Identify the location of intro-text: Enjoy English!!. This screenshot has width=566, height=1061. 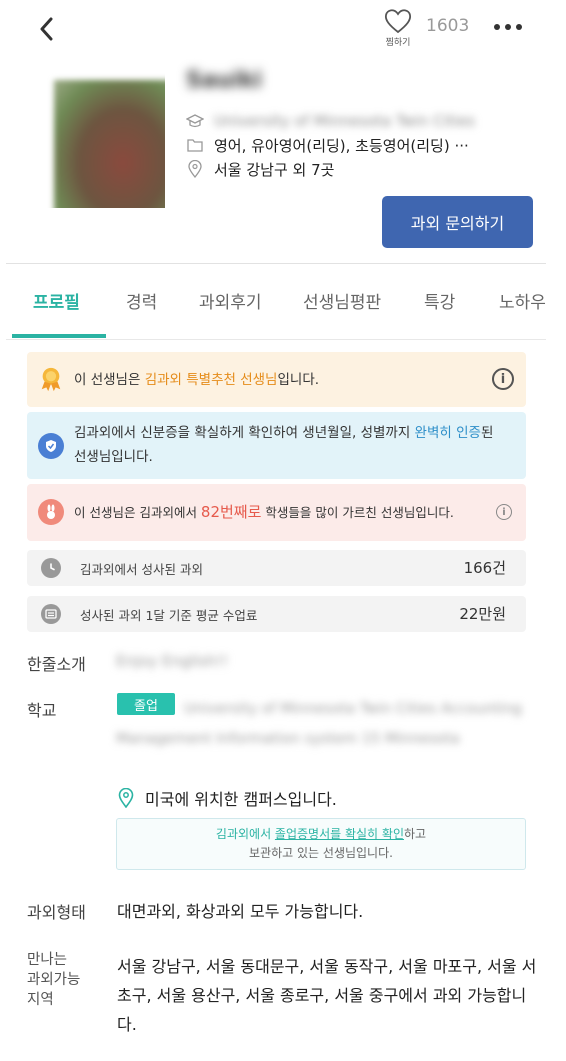
(172, 661).